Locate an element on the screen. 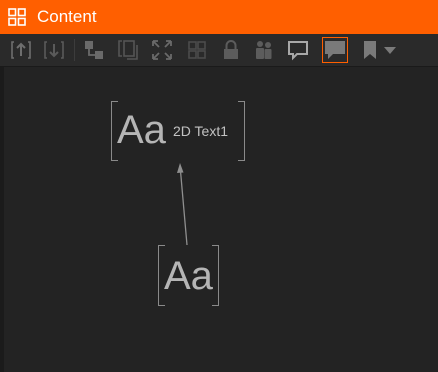 Image resolution: width=438 pixels, height=372 pixels. group-nodes-icon is located at coordinates (94, 50).